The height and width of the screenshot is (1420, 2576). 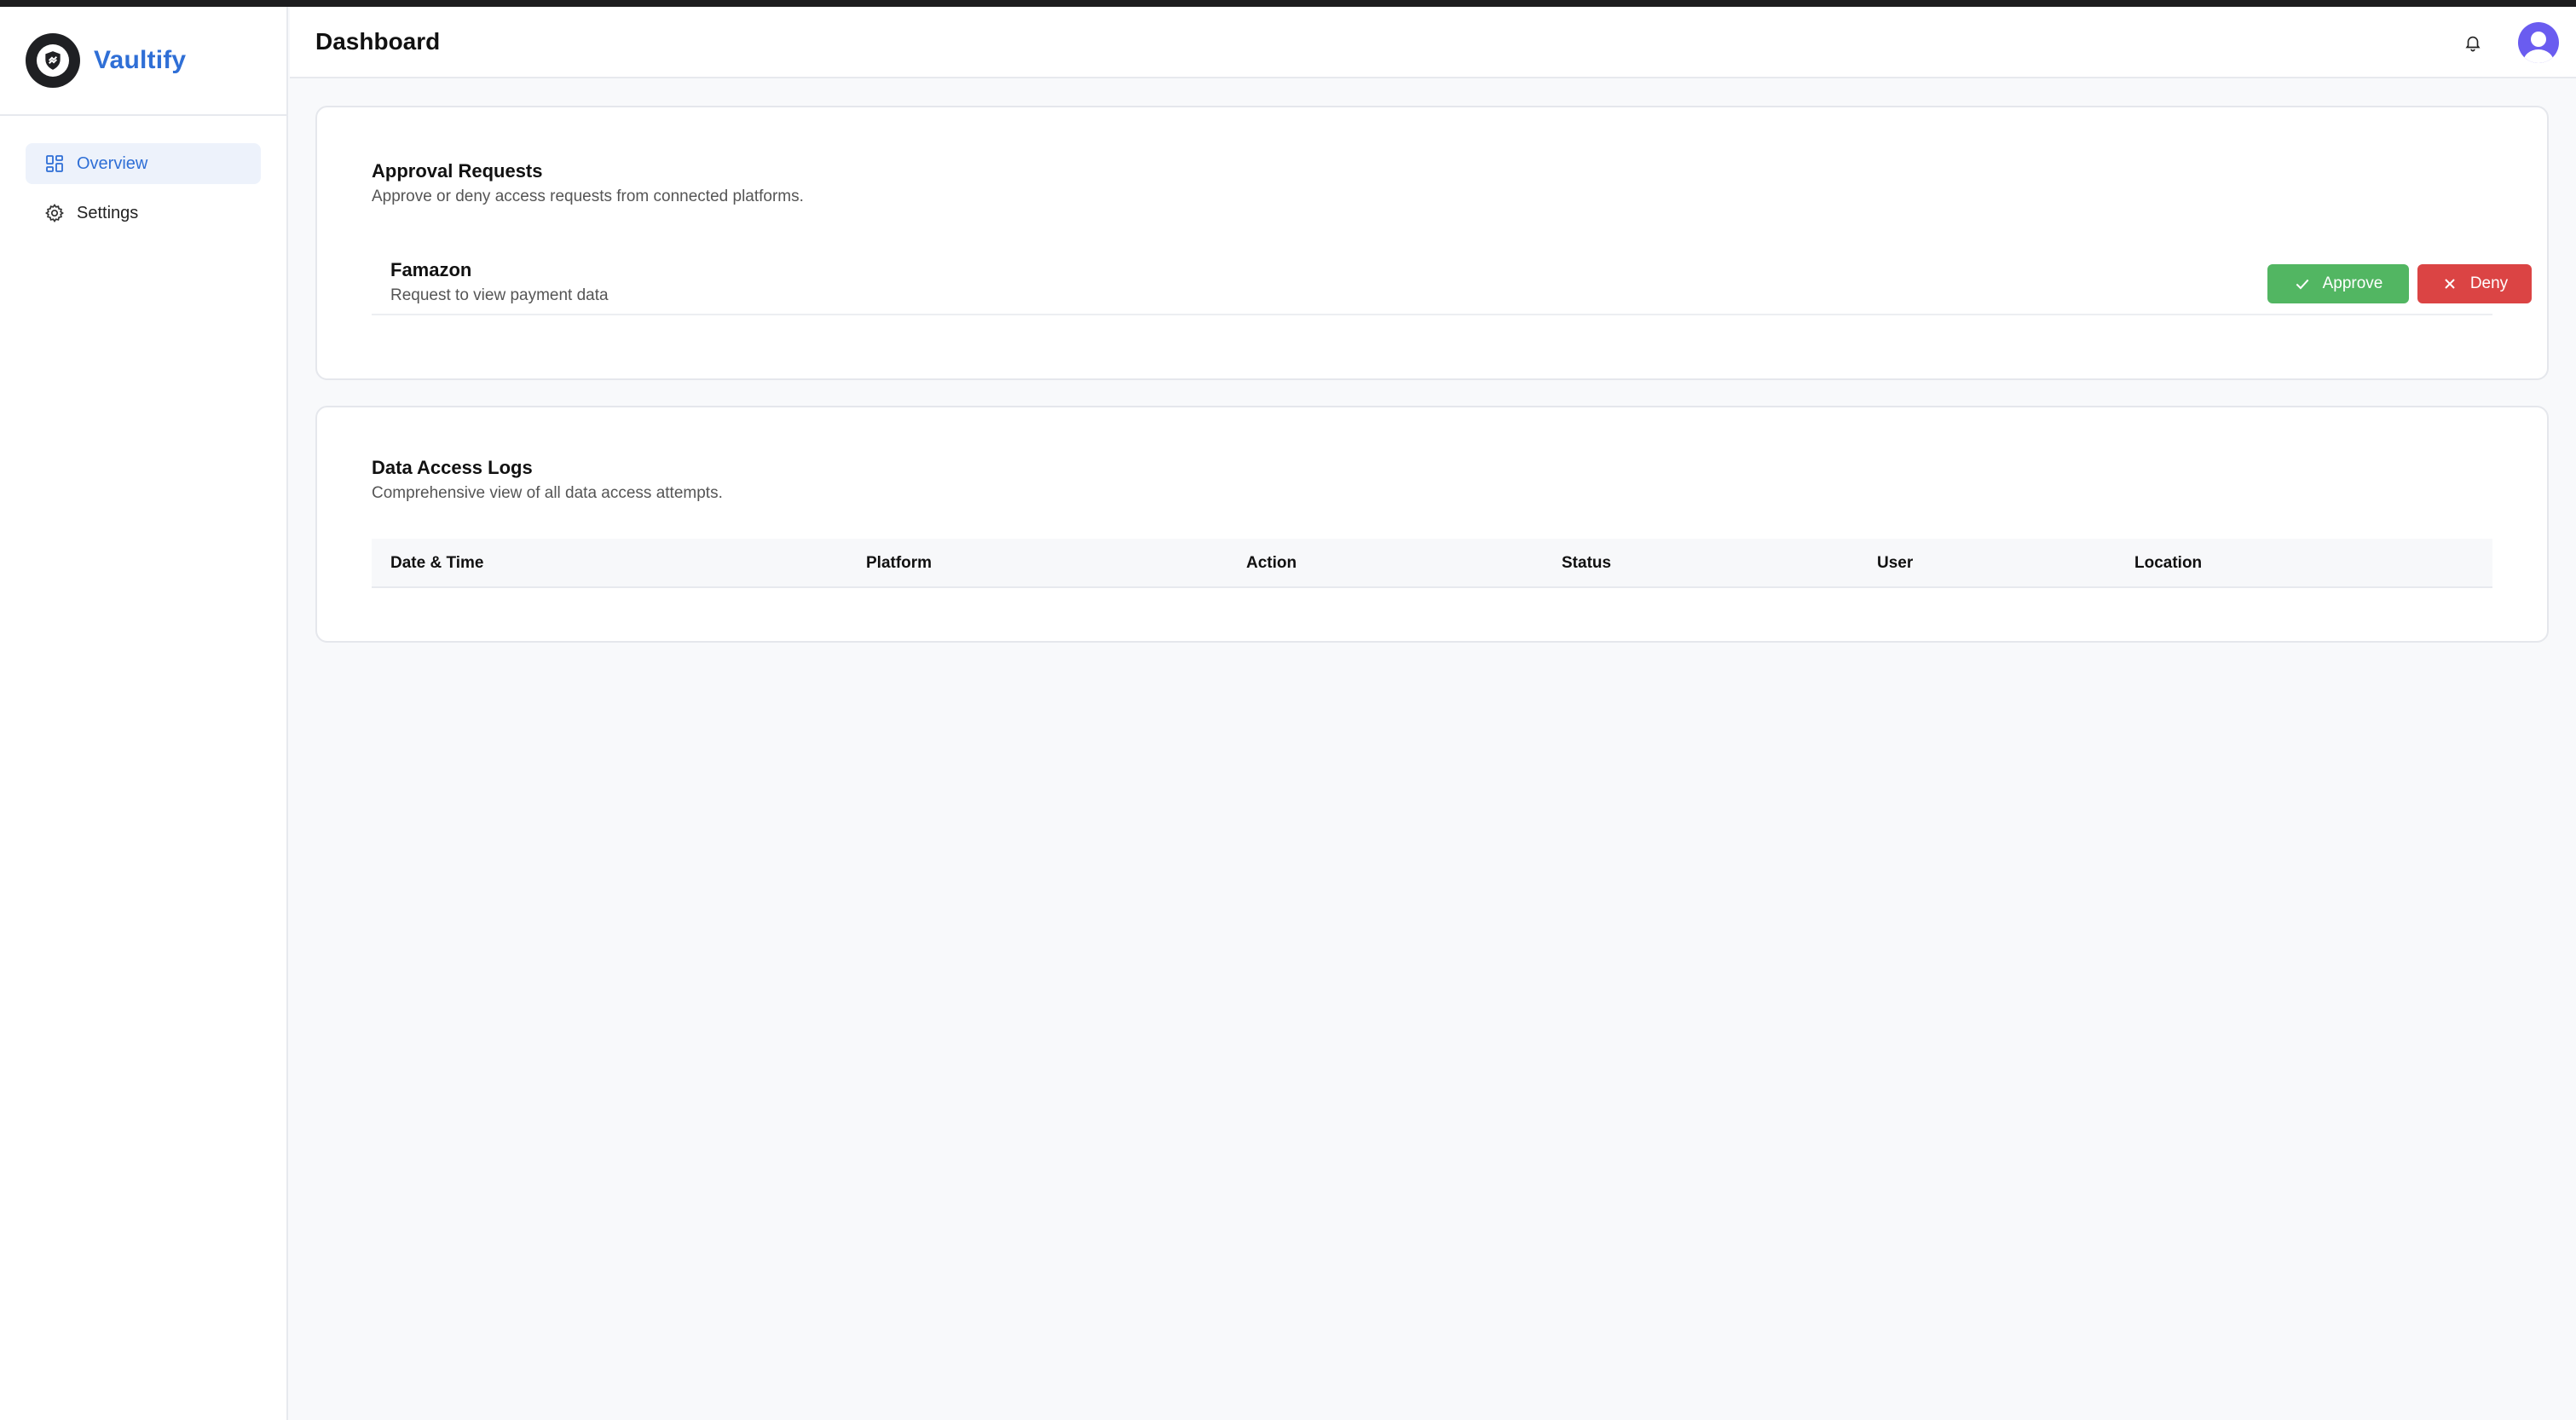 I want to click on column-header-location: Location, so click(x=2168, y=563).